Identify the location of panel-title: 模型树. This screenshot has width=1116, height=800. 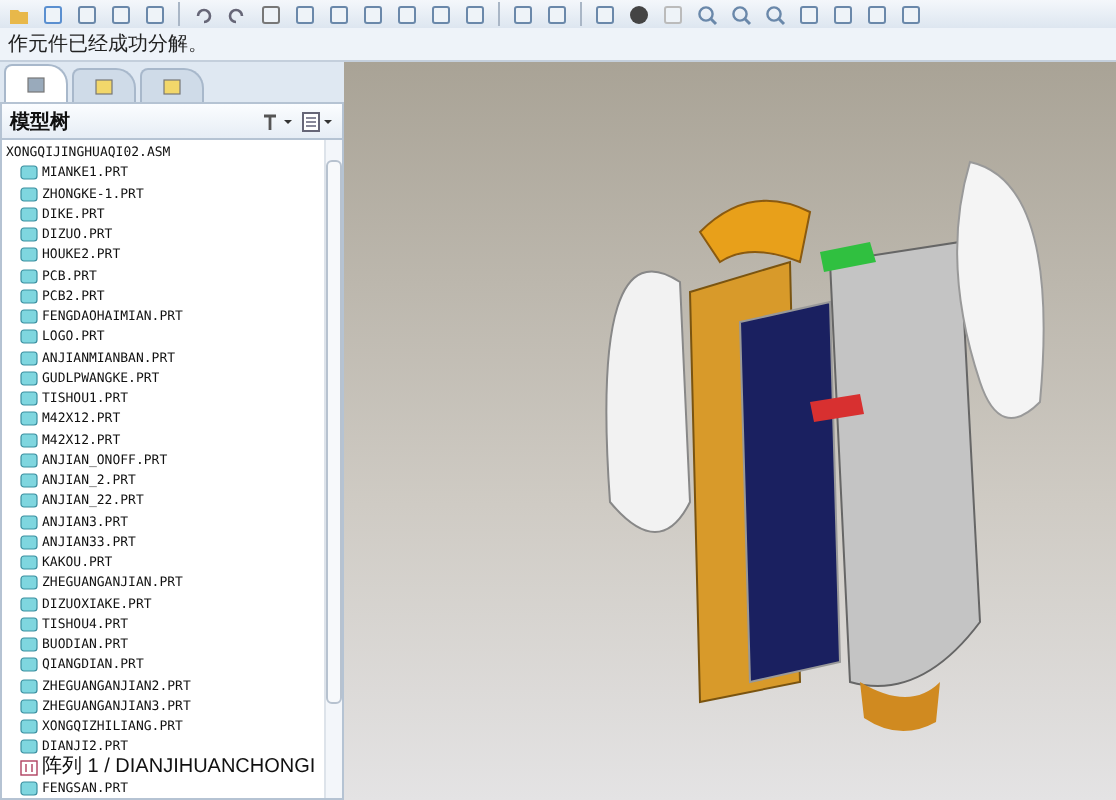
(40, 122).